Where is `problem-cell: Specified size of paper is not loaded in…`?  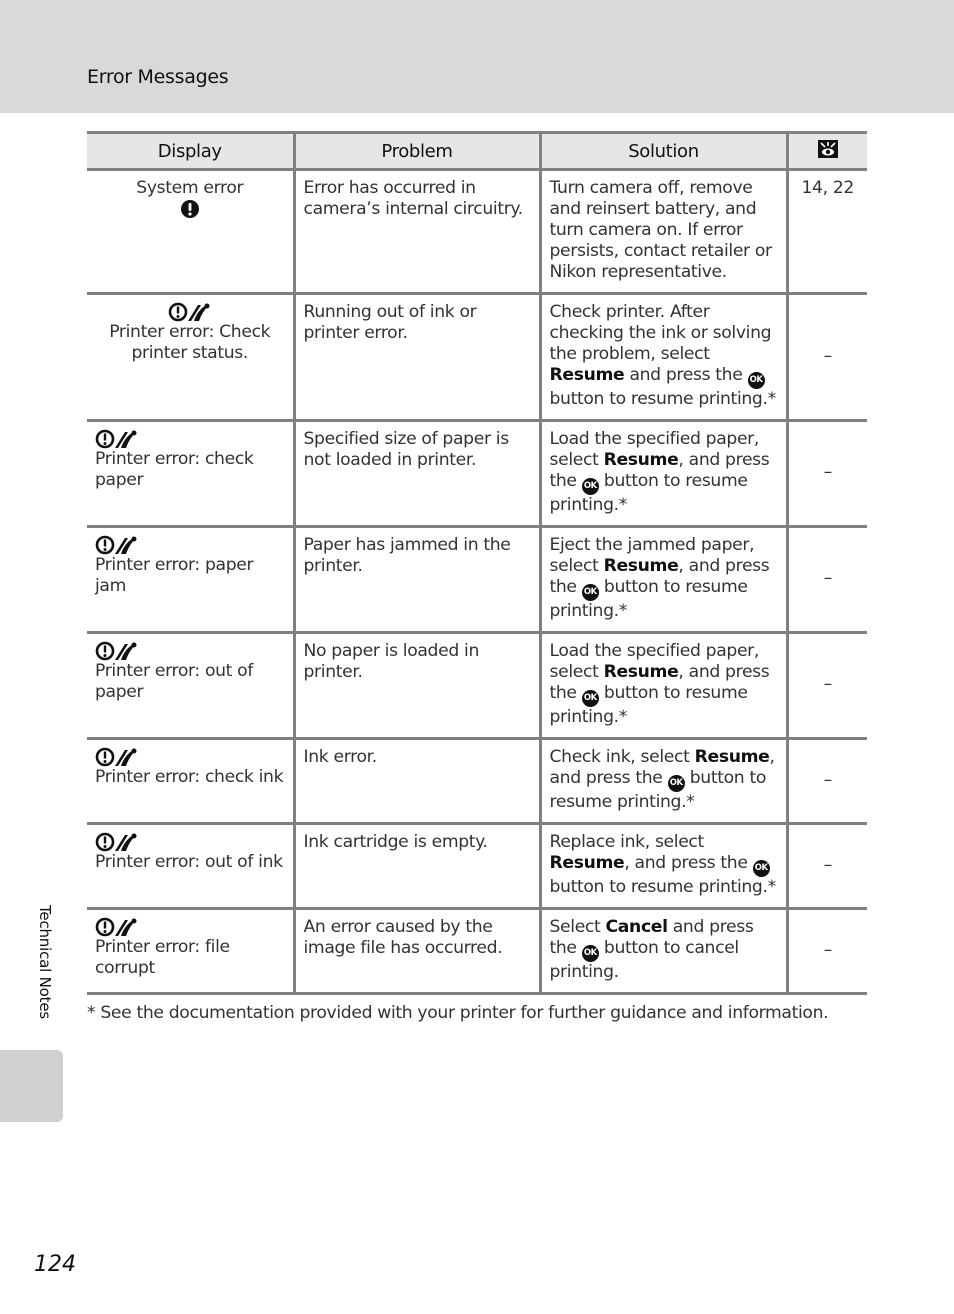 problem-cell: Specified size of paper is not loaded in… is located at coordinates (416, 474).